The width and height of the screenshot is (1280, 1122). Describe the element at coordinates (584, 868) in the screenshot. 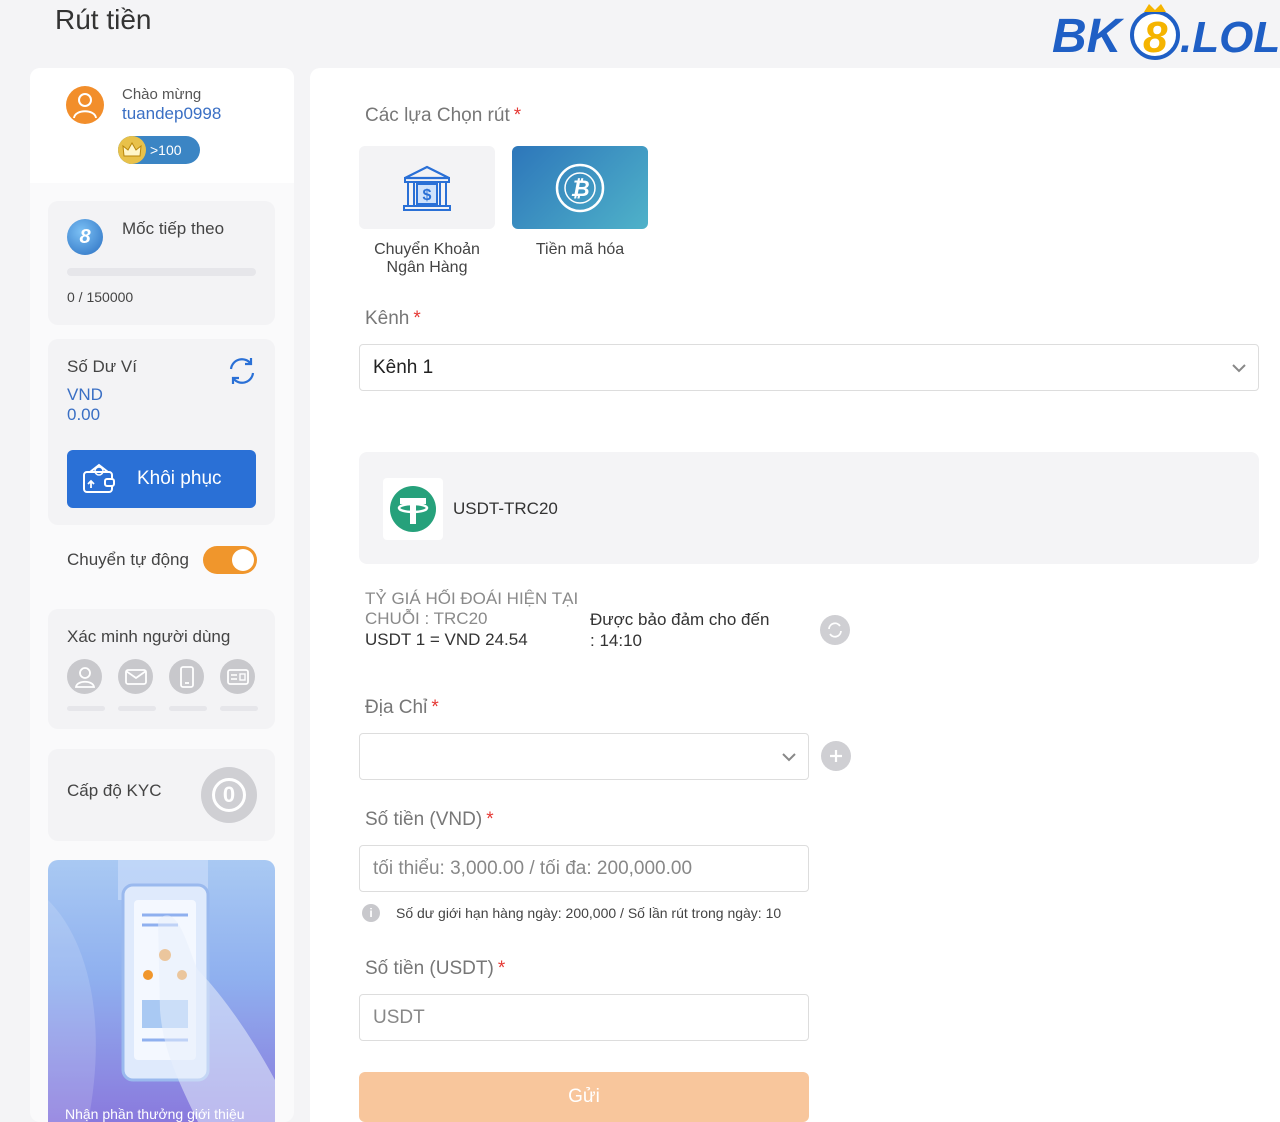

I see `amount-vnd-input` at that location.